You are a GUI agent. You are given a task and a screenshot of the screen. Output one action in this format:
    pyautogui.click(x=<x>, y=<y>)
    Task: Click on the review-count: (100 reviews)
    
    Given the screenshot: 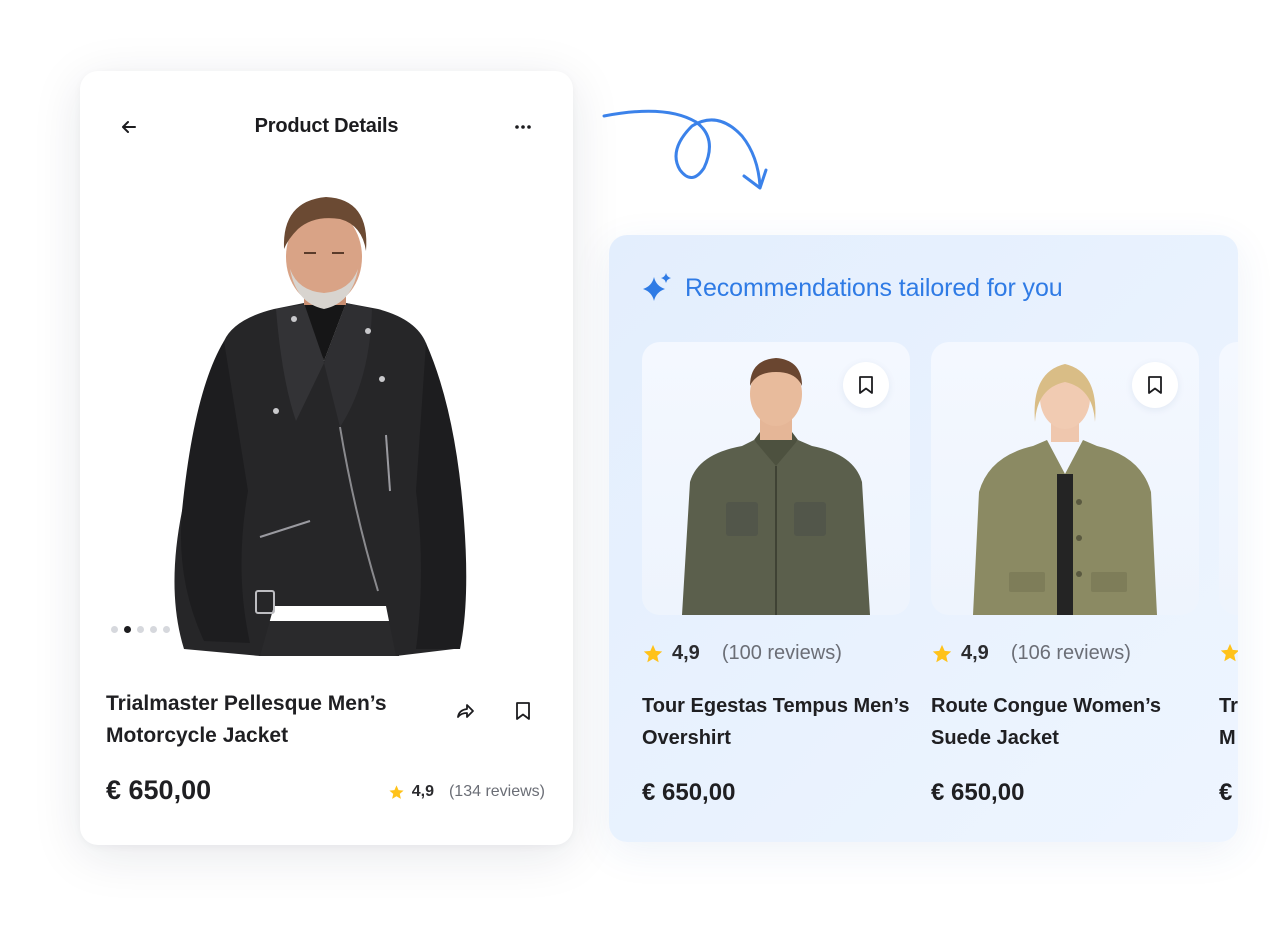 What is the action you would take?
    pyautogui.click(x=781, y=653)
    